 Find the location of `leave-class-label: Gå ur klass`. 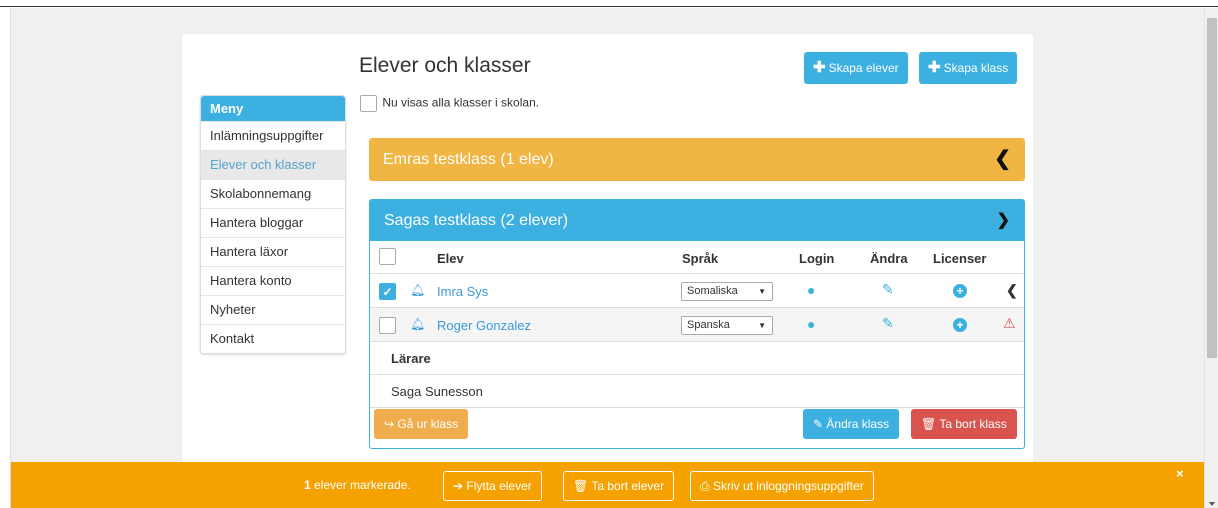

leave-class-label: Gå ur klass is located at coordinates (428, 424).